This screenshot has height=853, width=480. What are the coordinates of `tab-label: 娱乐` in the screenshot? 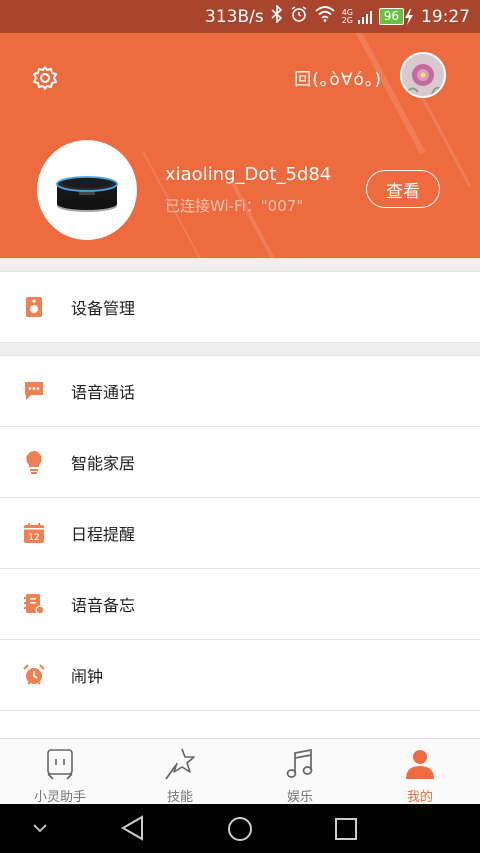 It's located at (299, 797).